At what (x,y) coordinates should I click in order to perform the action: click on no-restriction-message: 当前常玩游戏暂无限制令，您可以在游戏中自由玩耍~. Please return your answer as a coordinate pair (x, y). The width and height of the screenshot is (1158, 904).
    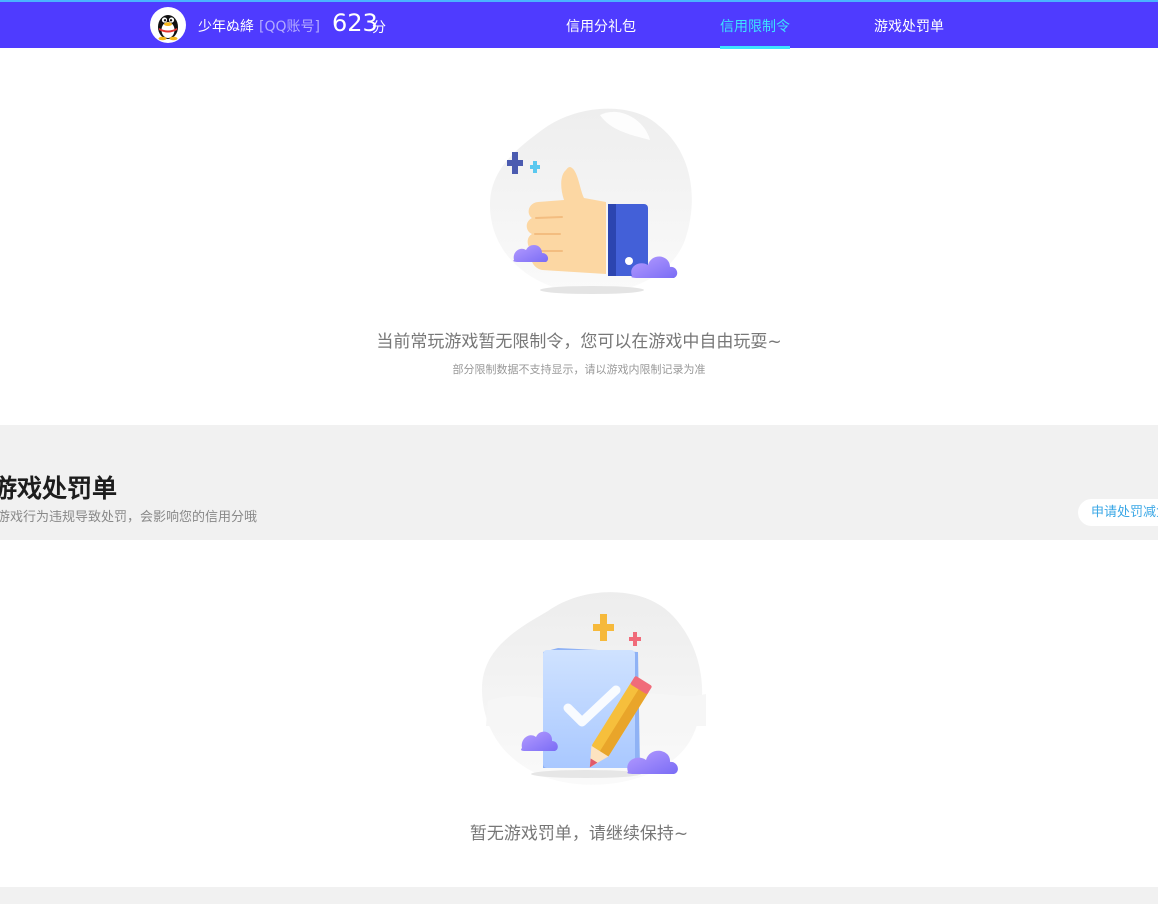
    Looking at the image, I should click on (579, 342).